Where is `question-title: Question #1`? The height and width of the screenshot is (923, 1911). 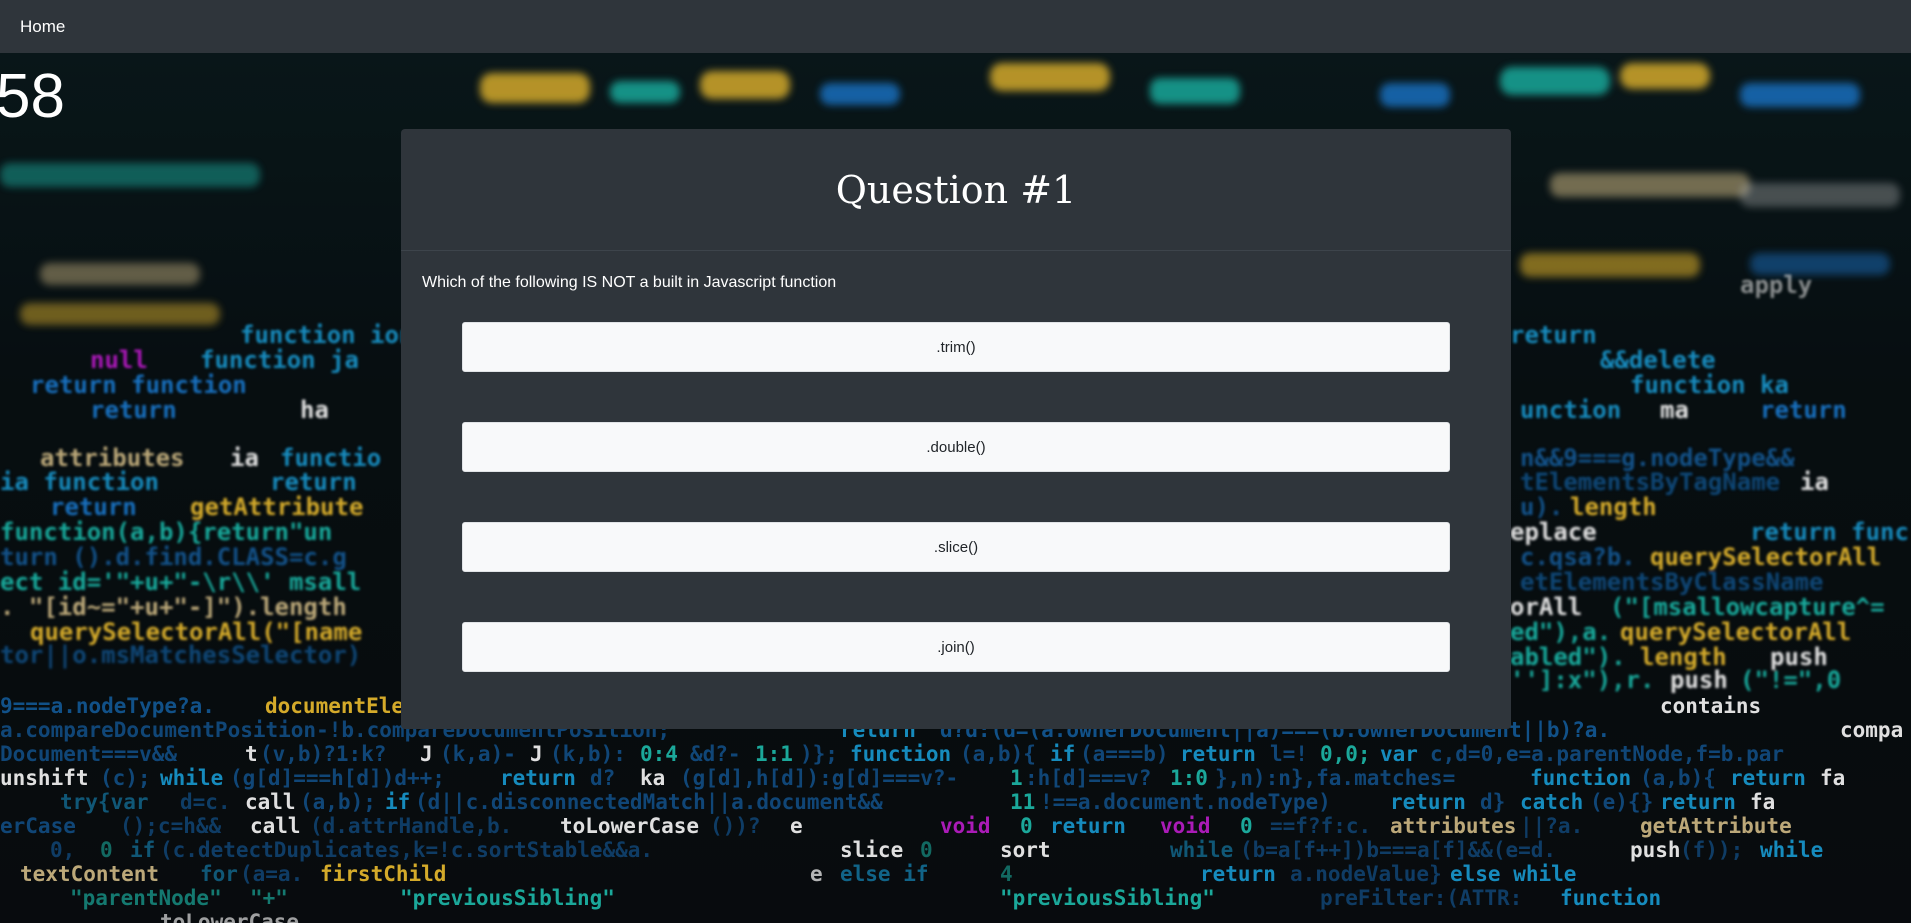
question-title: Question #1 is located at coordinates (956, 189).